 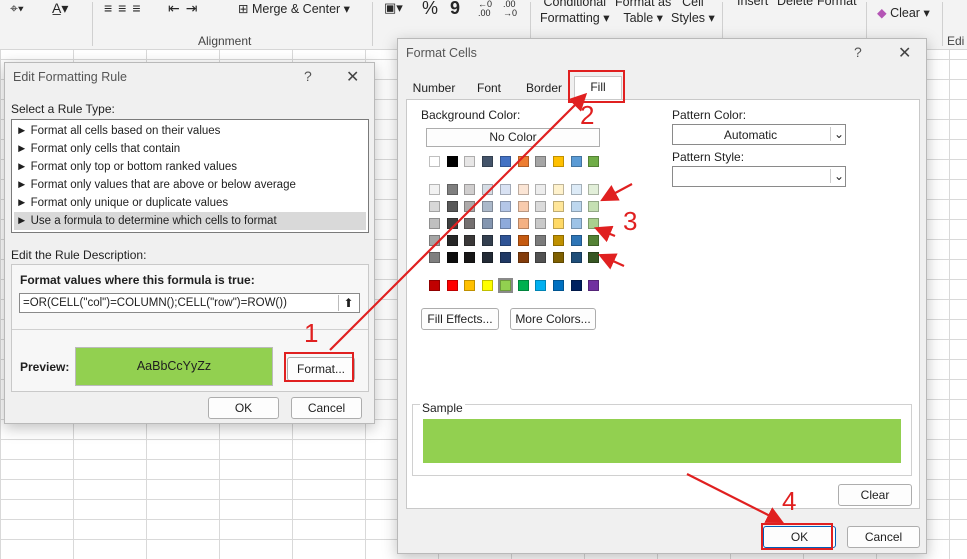 I want to click on arrow-to-green-dark, so click(x=611, y=261).